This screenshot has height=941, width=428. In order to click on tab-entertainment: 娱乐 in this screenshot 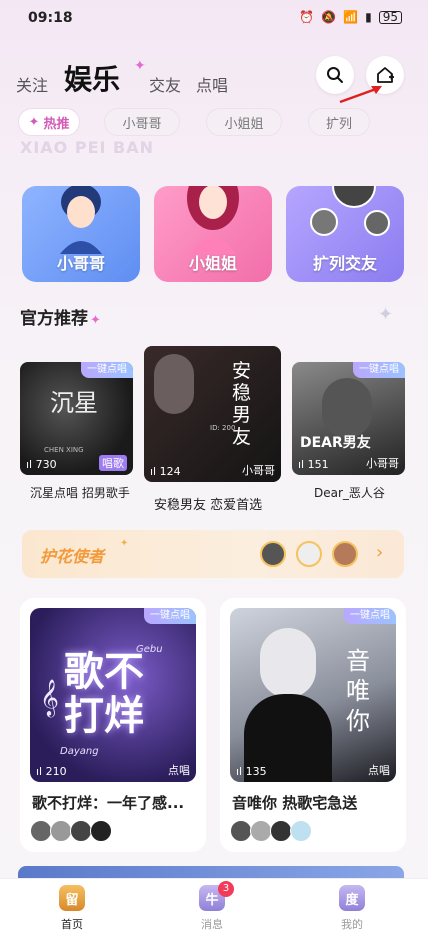, I will do `click(92, 78)`.